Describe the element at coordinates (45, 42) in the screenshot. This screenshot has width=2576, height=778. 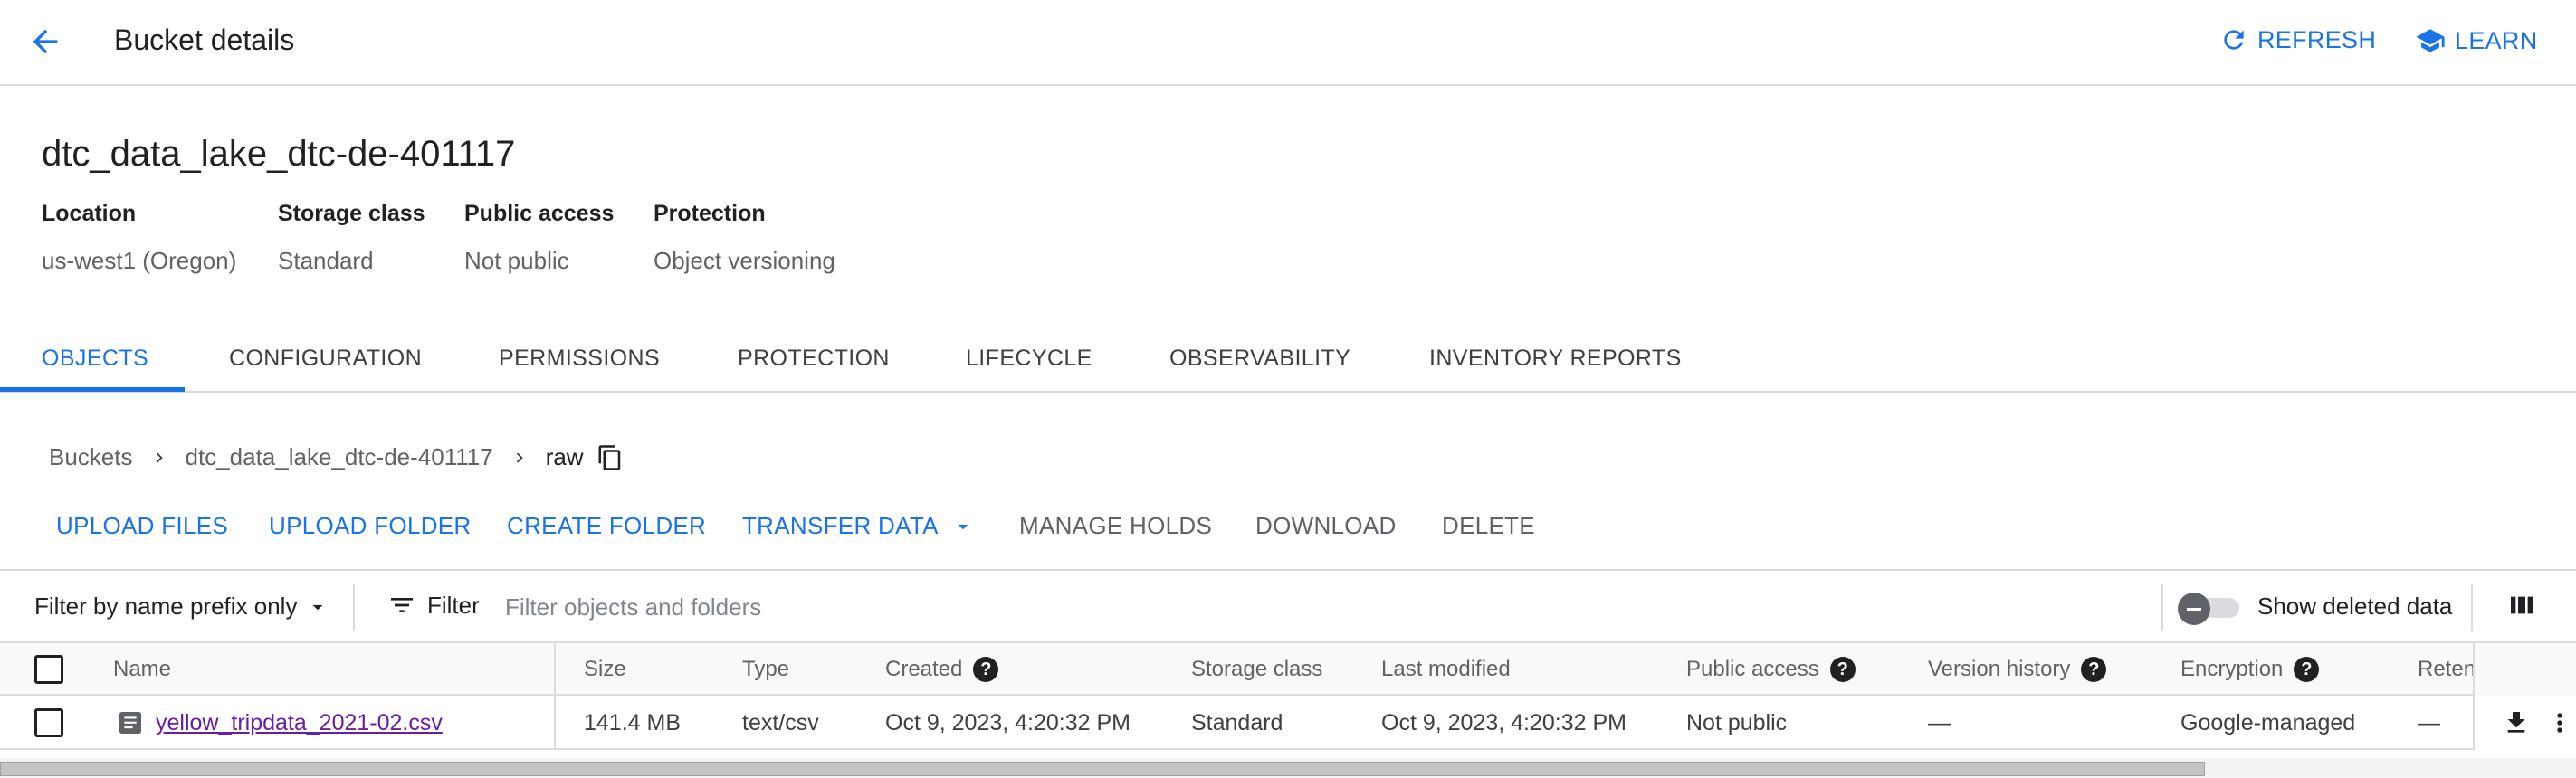
I see `arrow-back-icon` at that location.